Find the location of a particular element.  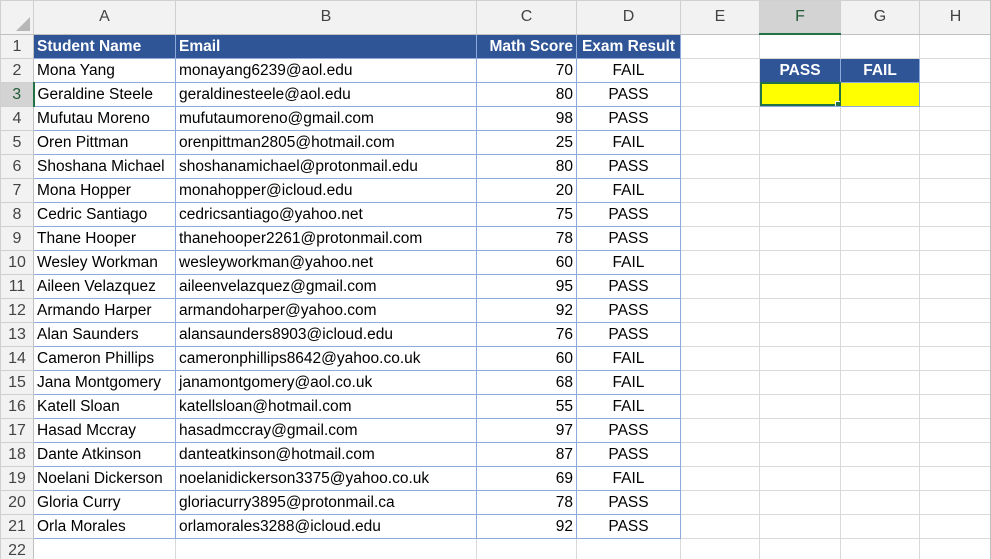

column-header-h: H is located at coordinates (954, 17).